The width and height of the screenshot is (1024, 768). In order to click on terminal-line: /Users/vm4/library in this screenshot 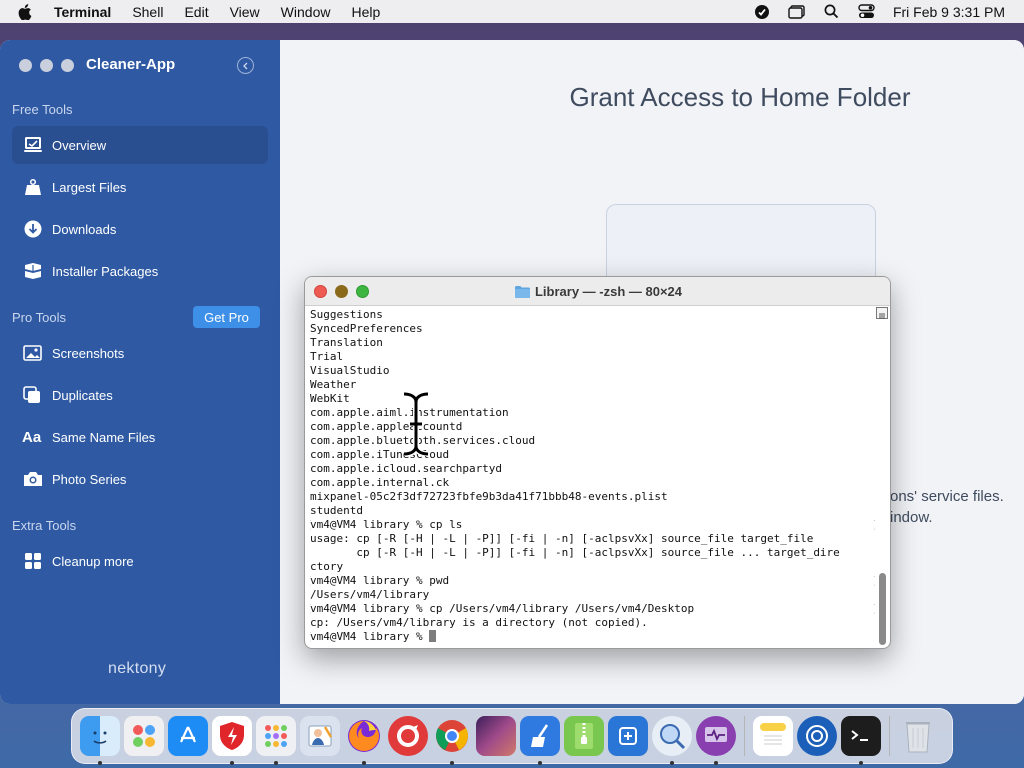, I will do `click(592, 595)`.